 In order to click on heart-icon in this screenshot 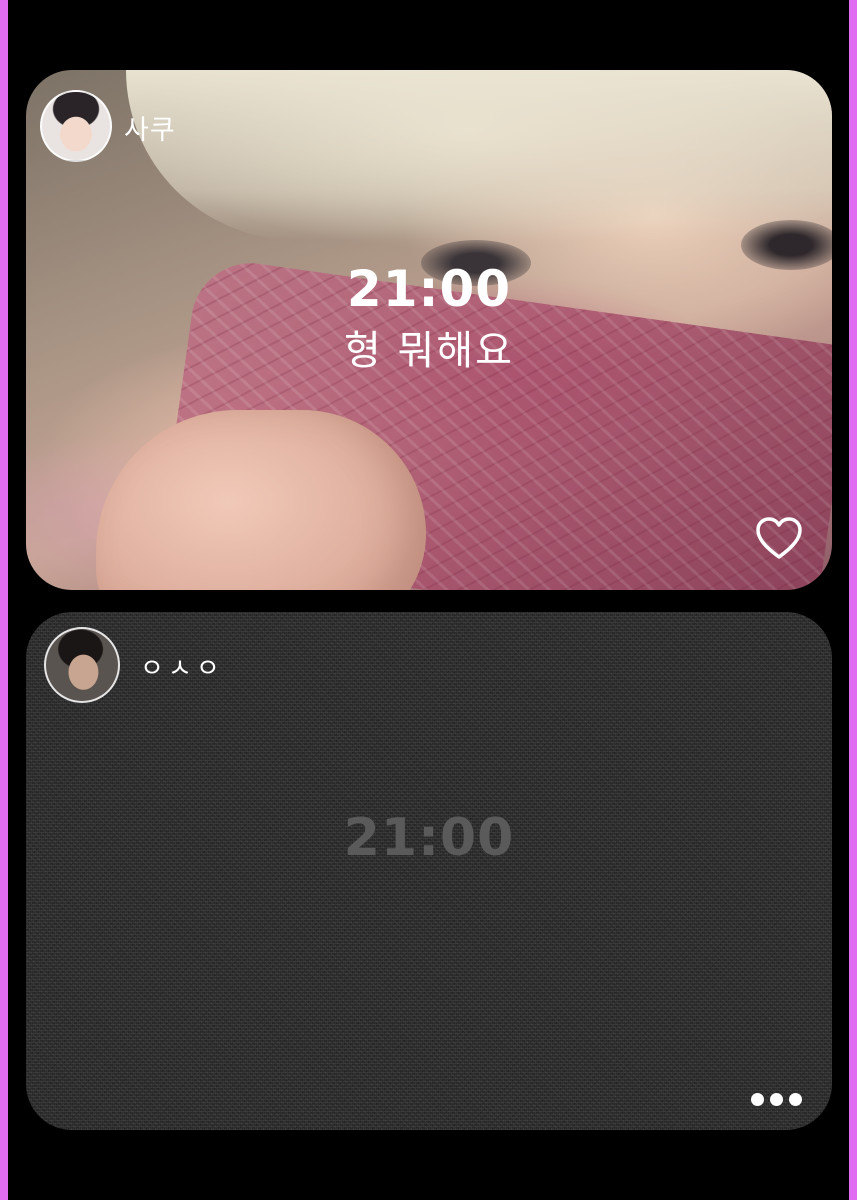, I will do `click(779, 539)`.